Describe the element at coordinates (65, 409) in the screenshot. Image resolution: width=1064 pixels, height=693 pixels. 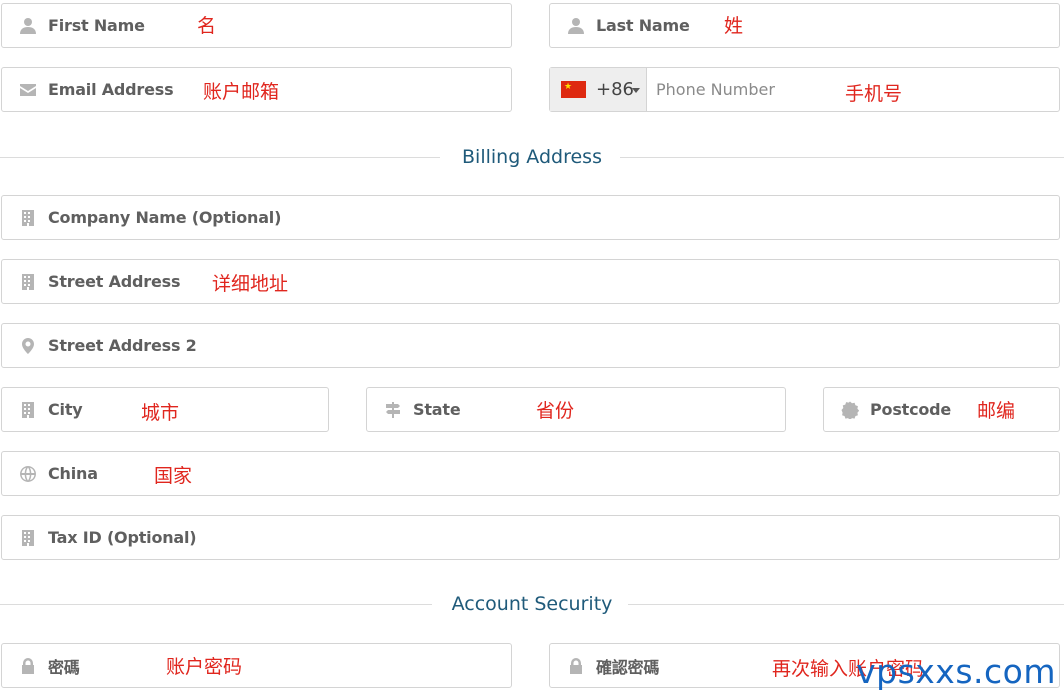
I see `city-placeholder: City` at that location.